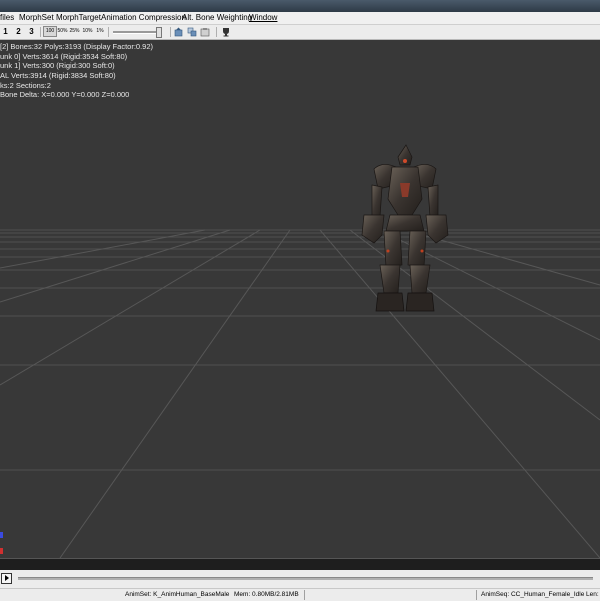  I want to click on slider-thumb, so click(159, 32).